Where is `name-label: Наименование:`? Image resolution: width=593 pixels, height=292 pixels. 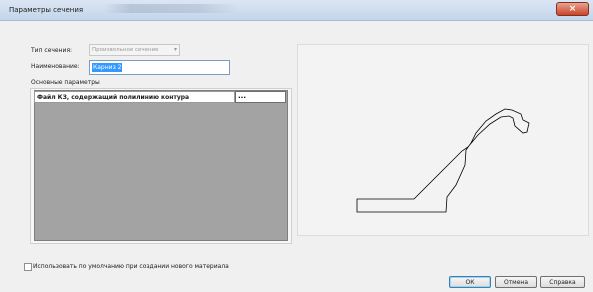
name-label: Наименование: is located at coordinates (55, 66).